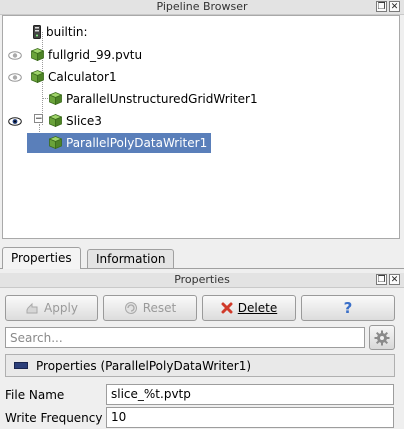  I want to click on properties-title: Properties, so click(202, 279).